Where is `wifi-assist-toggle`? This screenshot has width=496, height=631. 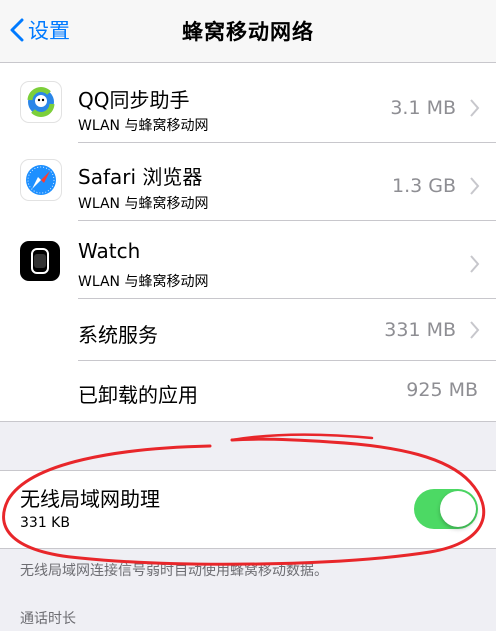 wifi-assist-toggle is located at coordinates (446, 509).